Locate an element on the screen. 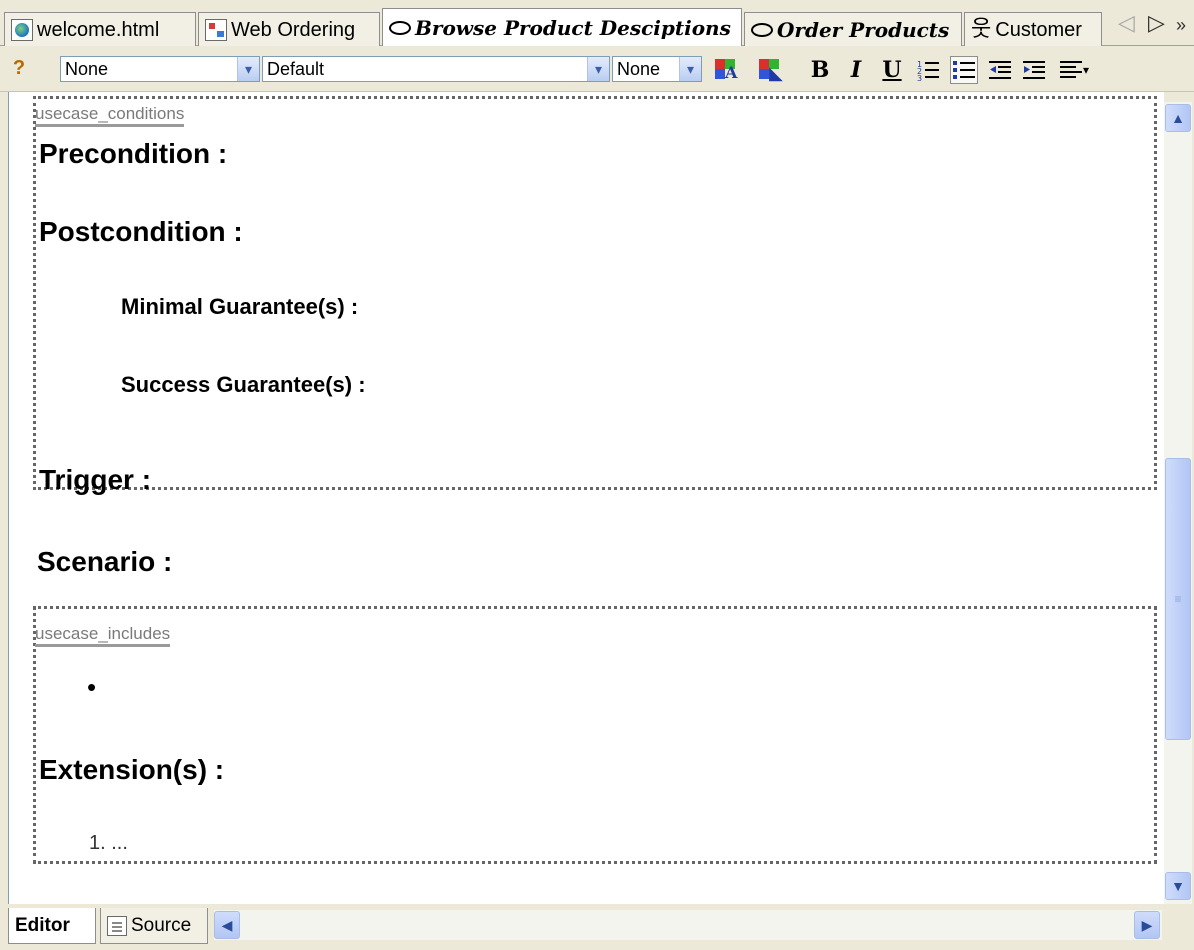 The image size is (1194, 950). paragraph-style-select: None ▾ is located at coordinates (160, 69).